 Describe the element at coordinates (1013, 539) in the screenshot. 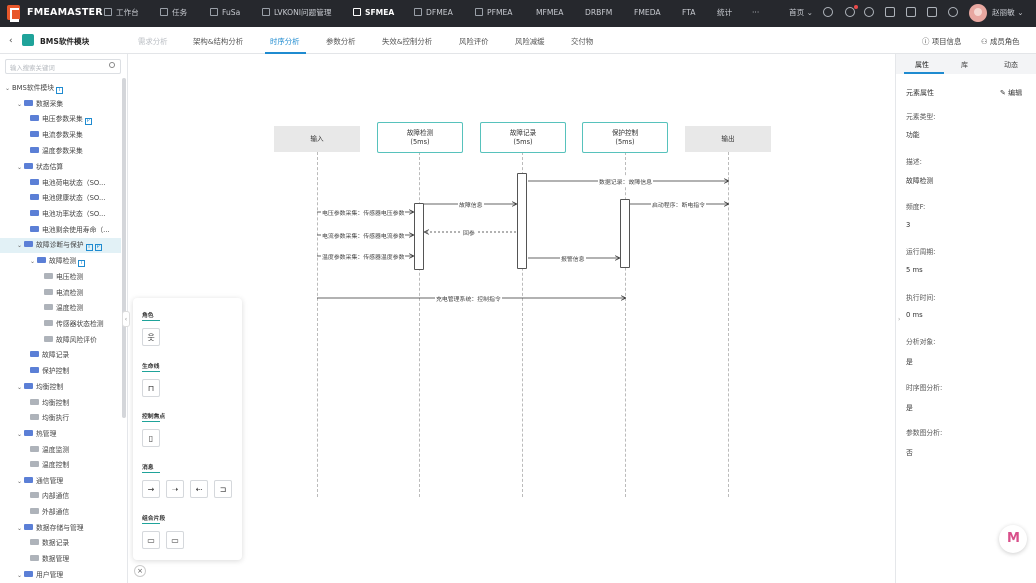

I see `assistant-fab-button: M` at that location.